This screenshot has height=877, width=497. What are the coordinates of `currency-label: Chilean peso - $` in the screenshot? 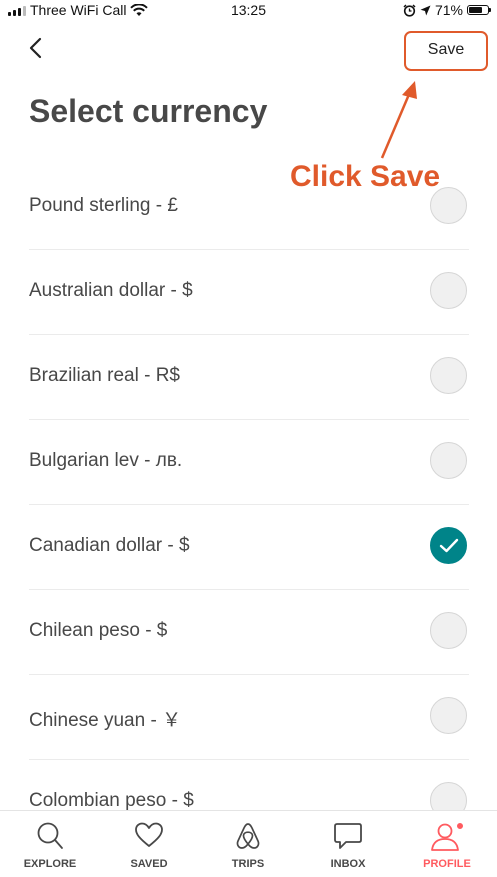 It's located at (98, 630).